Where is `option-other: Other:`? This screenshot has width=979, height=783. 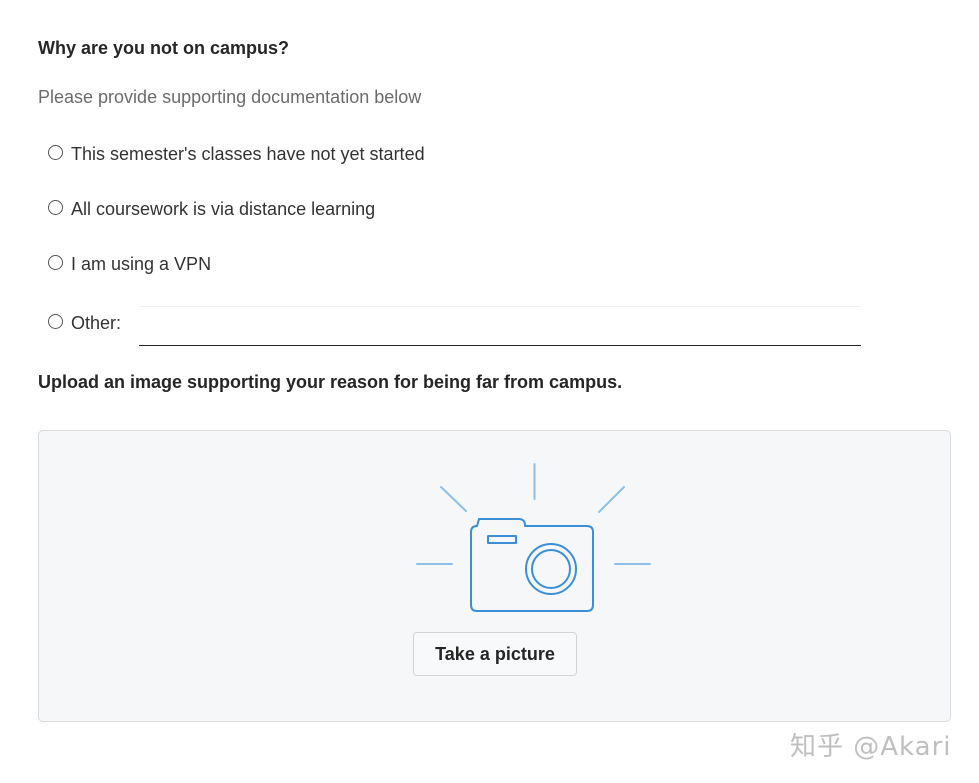 option-other: Other: is located at coordinates (84, 323).